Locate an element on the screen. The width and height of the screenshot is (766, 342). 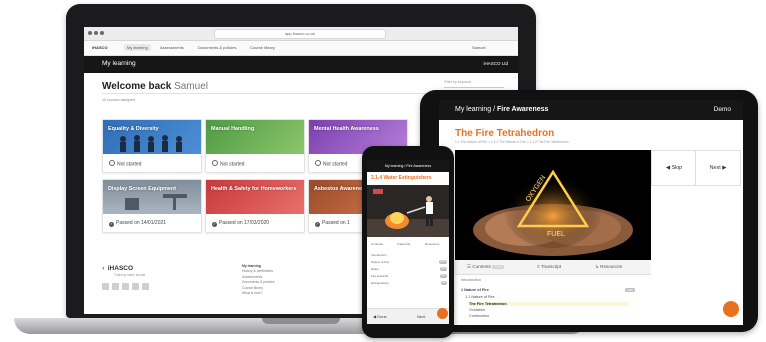
list-section-label: 1 Nature of Fire is located at coordinates (475, 290).